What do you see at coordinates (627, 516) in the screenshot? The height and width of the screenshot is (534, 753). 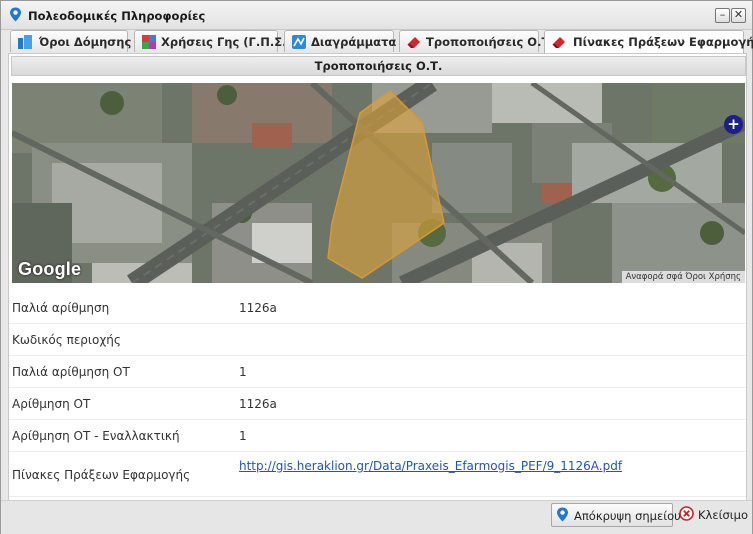 I see `button-label: Απόκρυψη σημείου` at bounding box center [627, 516].